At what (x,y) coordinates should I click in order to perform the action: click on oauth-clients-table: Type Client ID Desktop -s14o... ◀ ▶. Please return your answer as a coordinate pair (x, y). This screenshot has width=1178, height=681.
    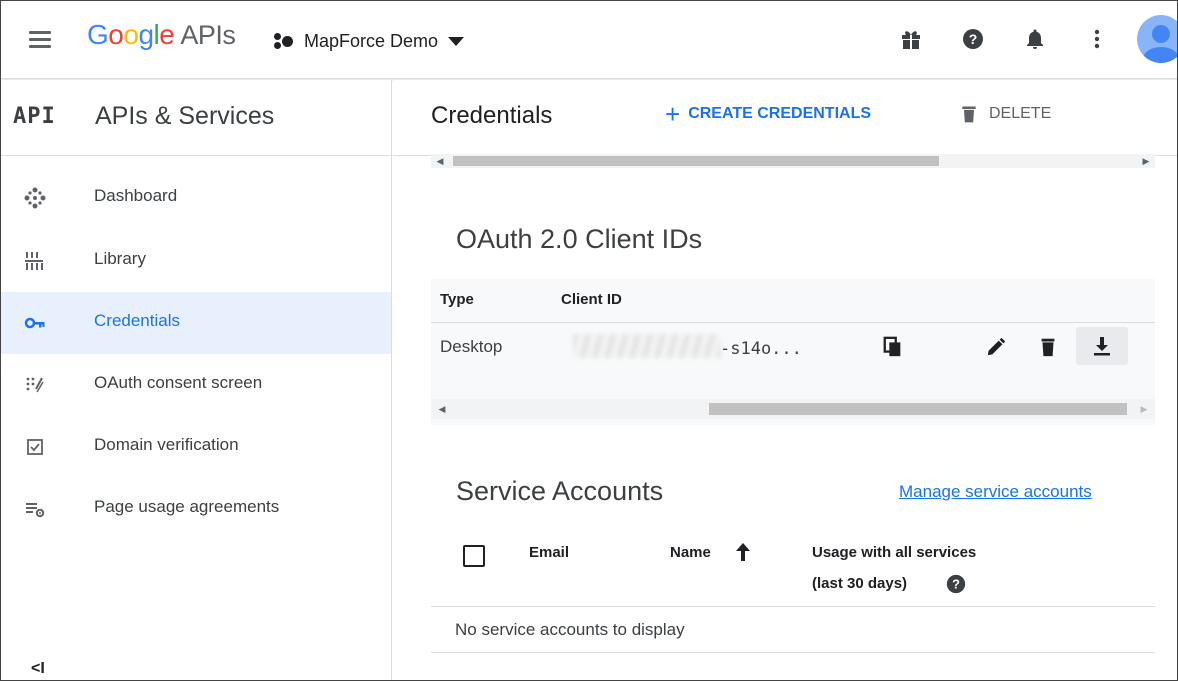
    Looking at the image, I should click on (793, 352).